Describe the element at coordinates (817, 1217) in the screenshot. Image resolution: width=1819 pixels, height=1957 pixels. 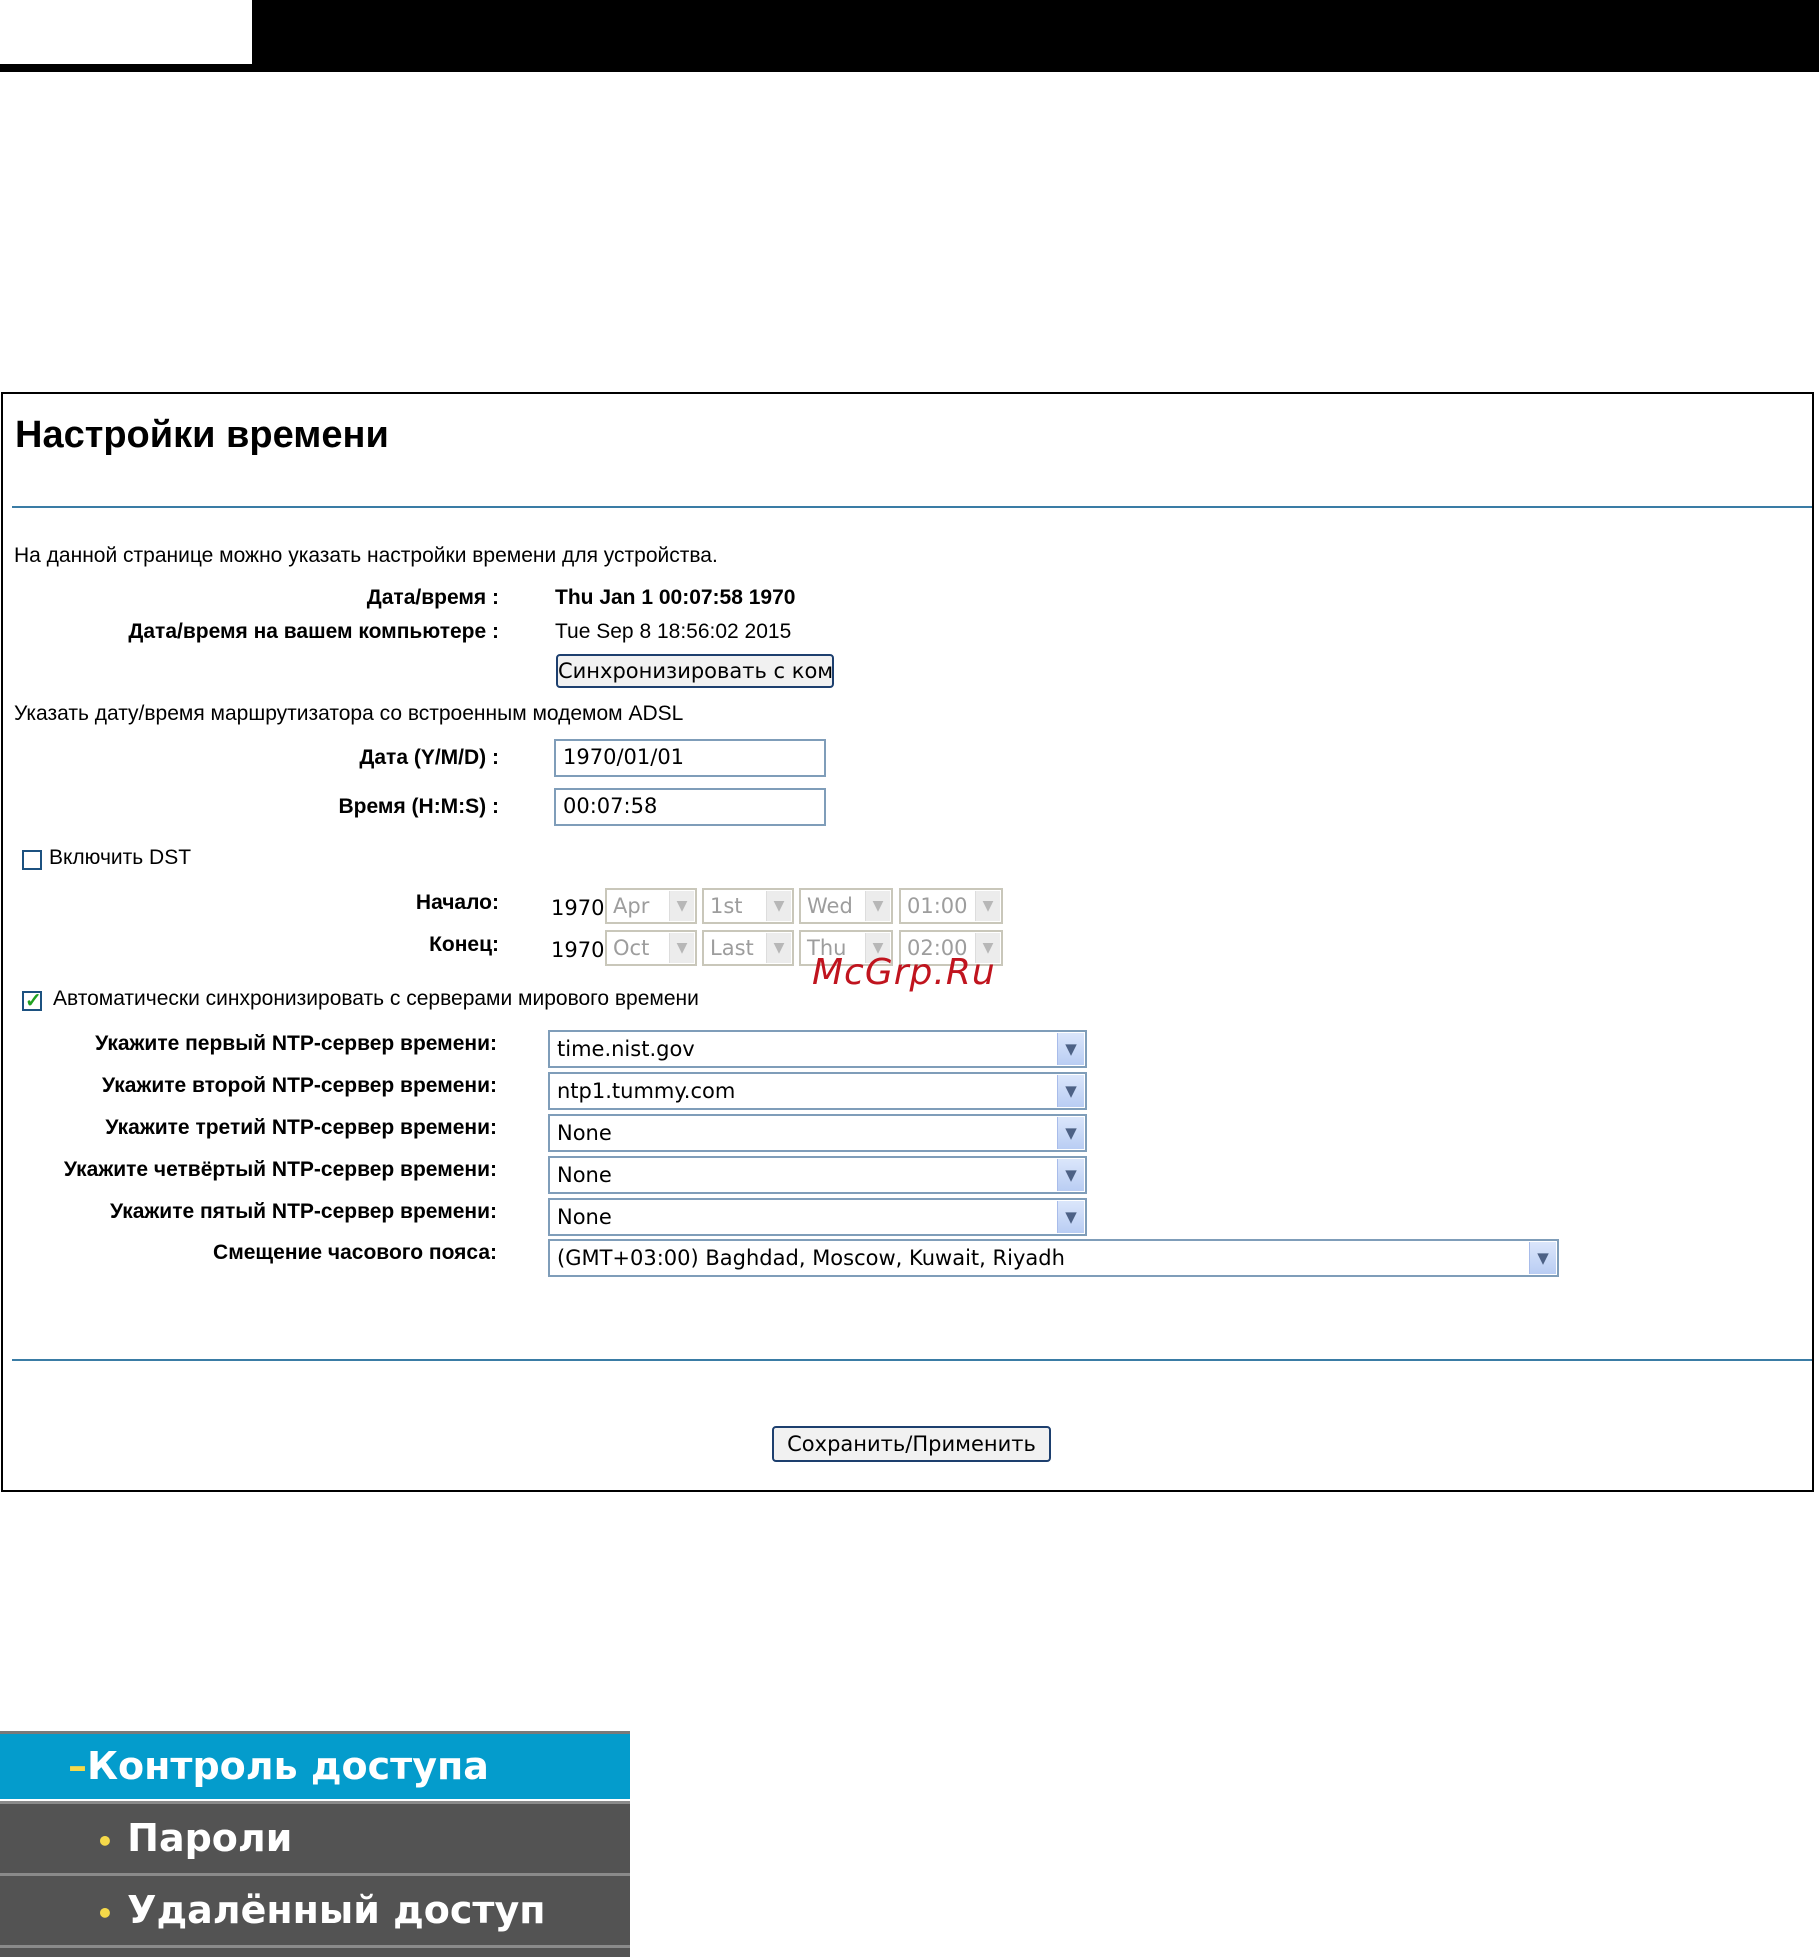
I see `ntp5-select: None ▼` at that location.